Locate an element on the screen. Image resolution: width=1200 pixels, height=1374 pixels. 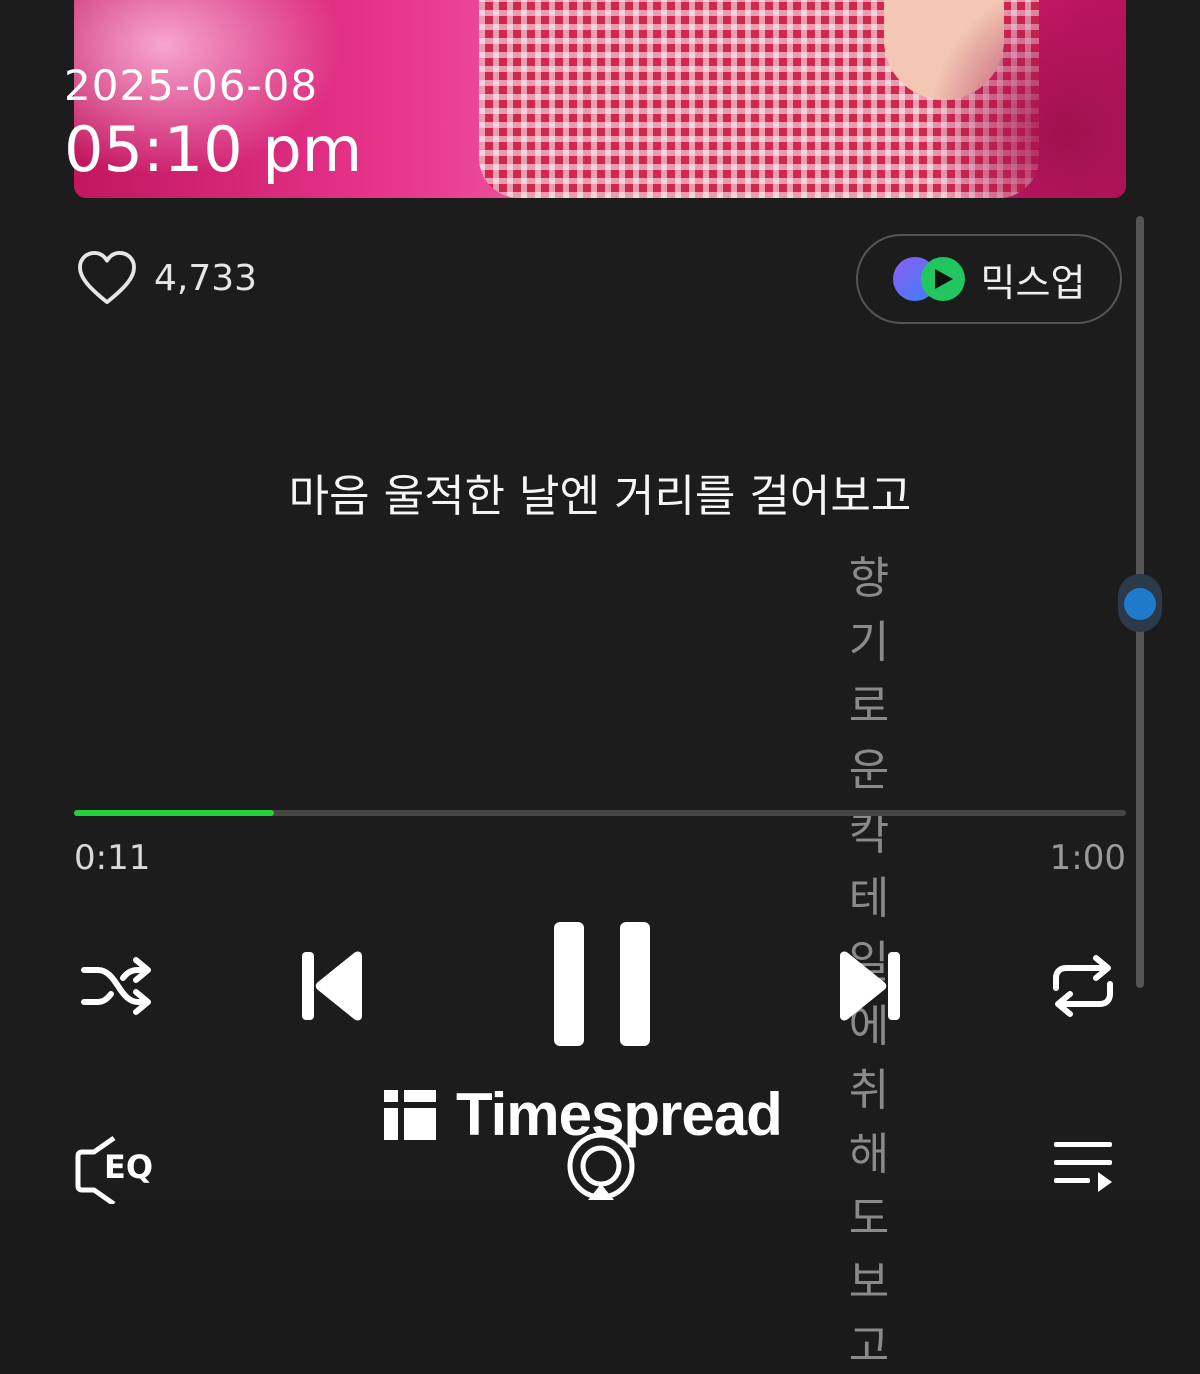
skip-next-icon is located at coordinates (870, 986).